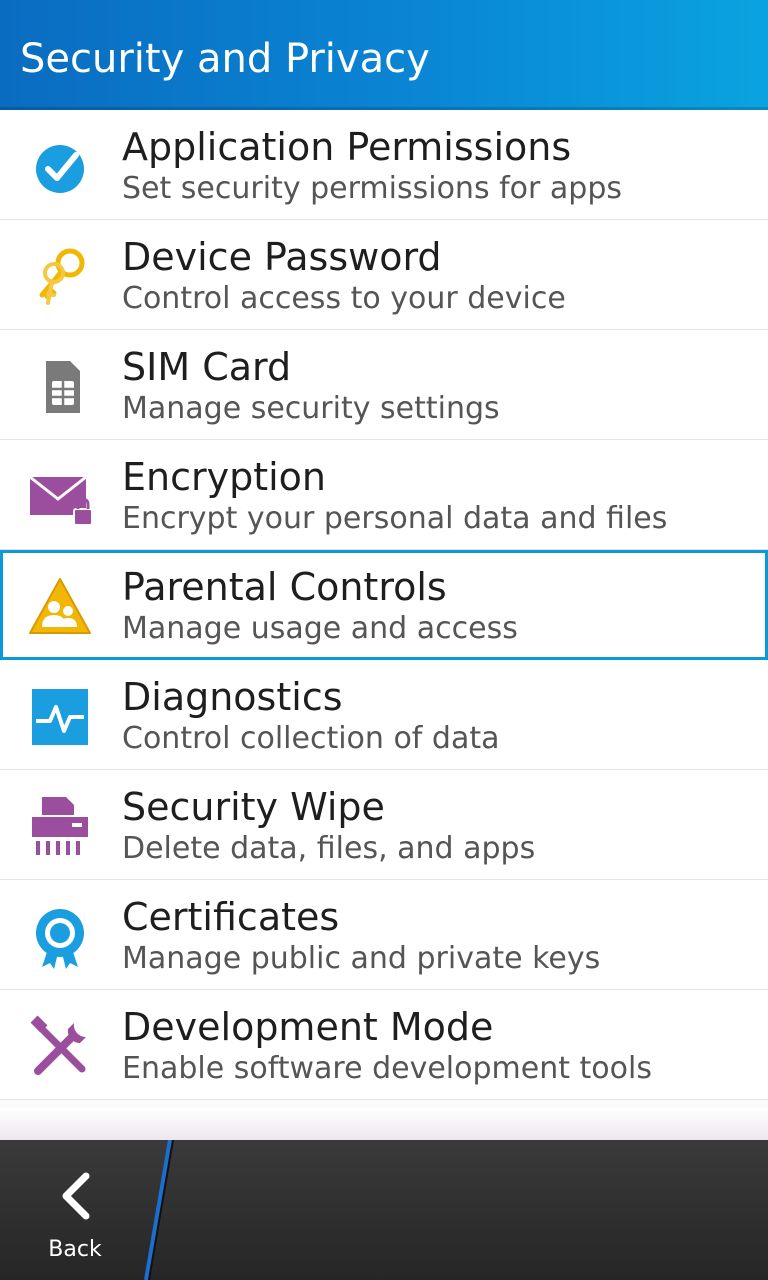  What do you see at coordinates (311, 408) in the screenshot?
I see `item-subtitle: Manage security settings` at bounding box center [311, 408].